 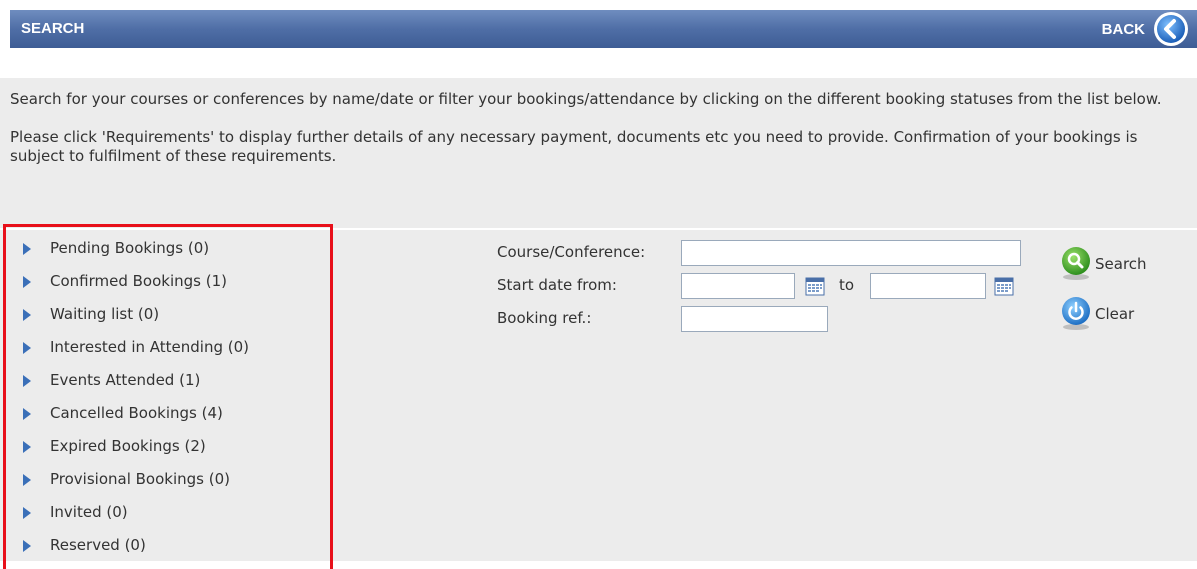 What do you see at coordinates (1121, 264) in the screenshot?
I see `search-label: Search` at bounding box center [1121, 264].